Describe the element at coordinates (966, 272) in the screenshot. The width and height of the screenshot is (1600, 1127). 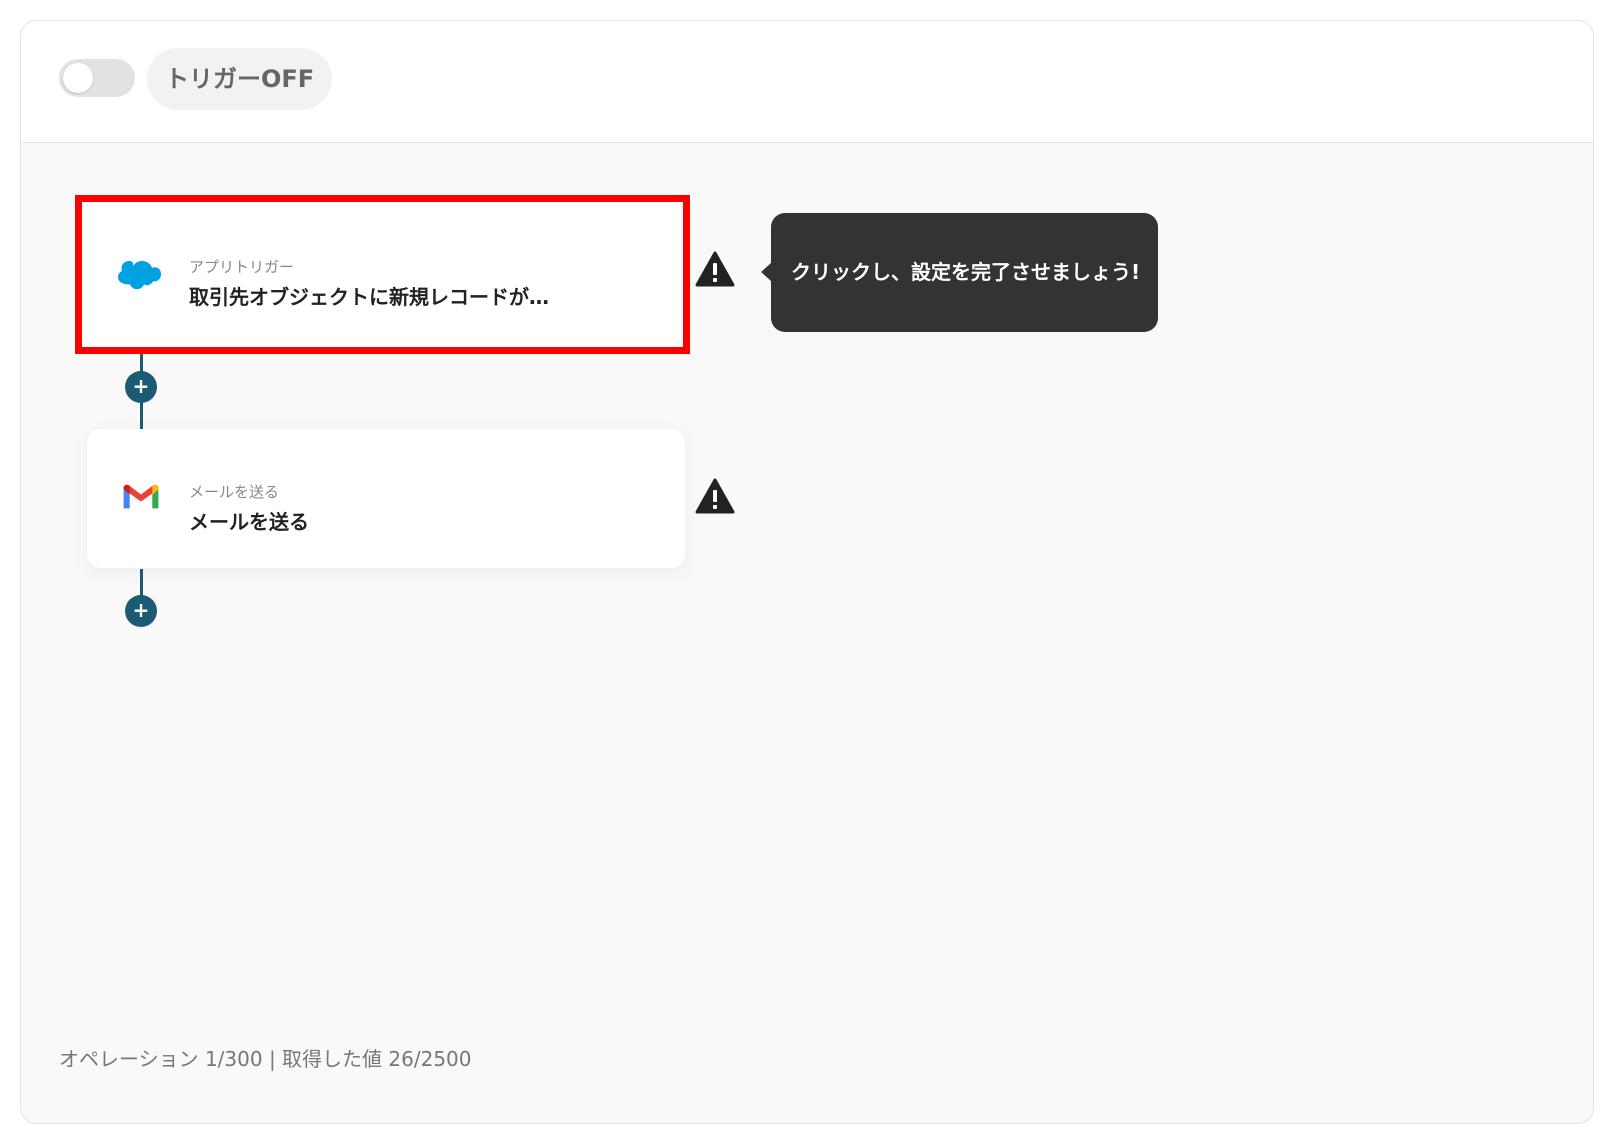
I see `tooltip-text: クリックし、設定を完了させましょう!` at that location.